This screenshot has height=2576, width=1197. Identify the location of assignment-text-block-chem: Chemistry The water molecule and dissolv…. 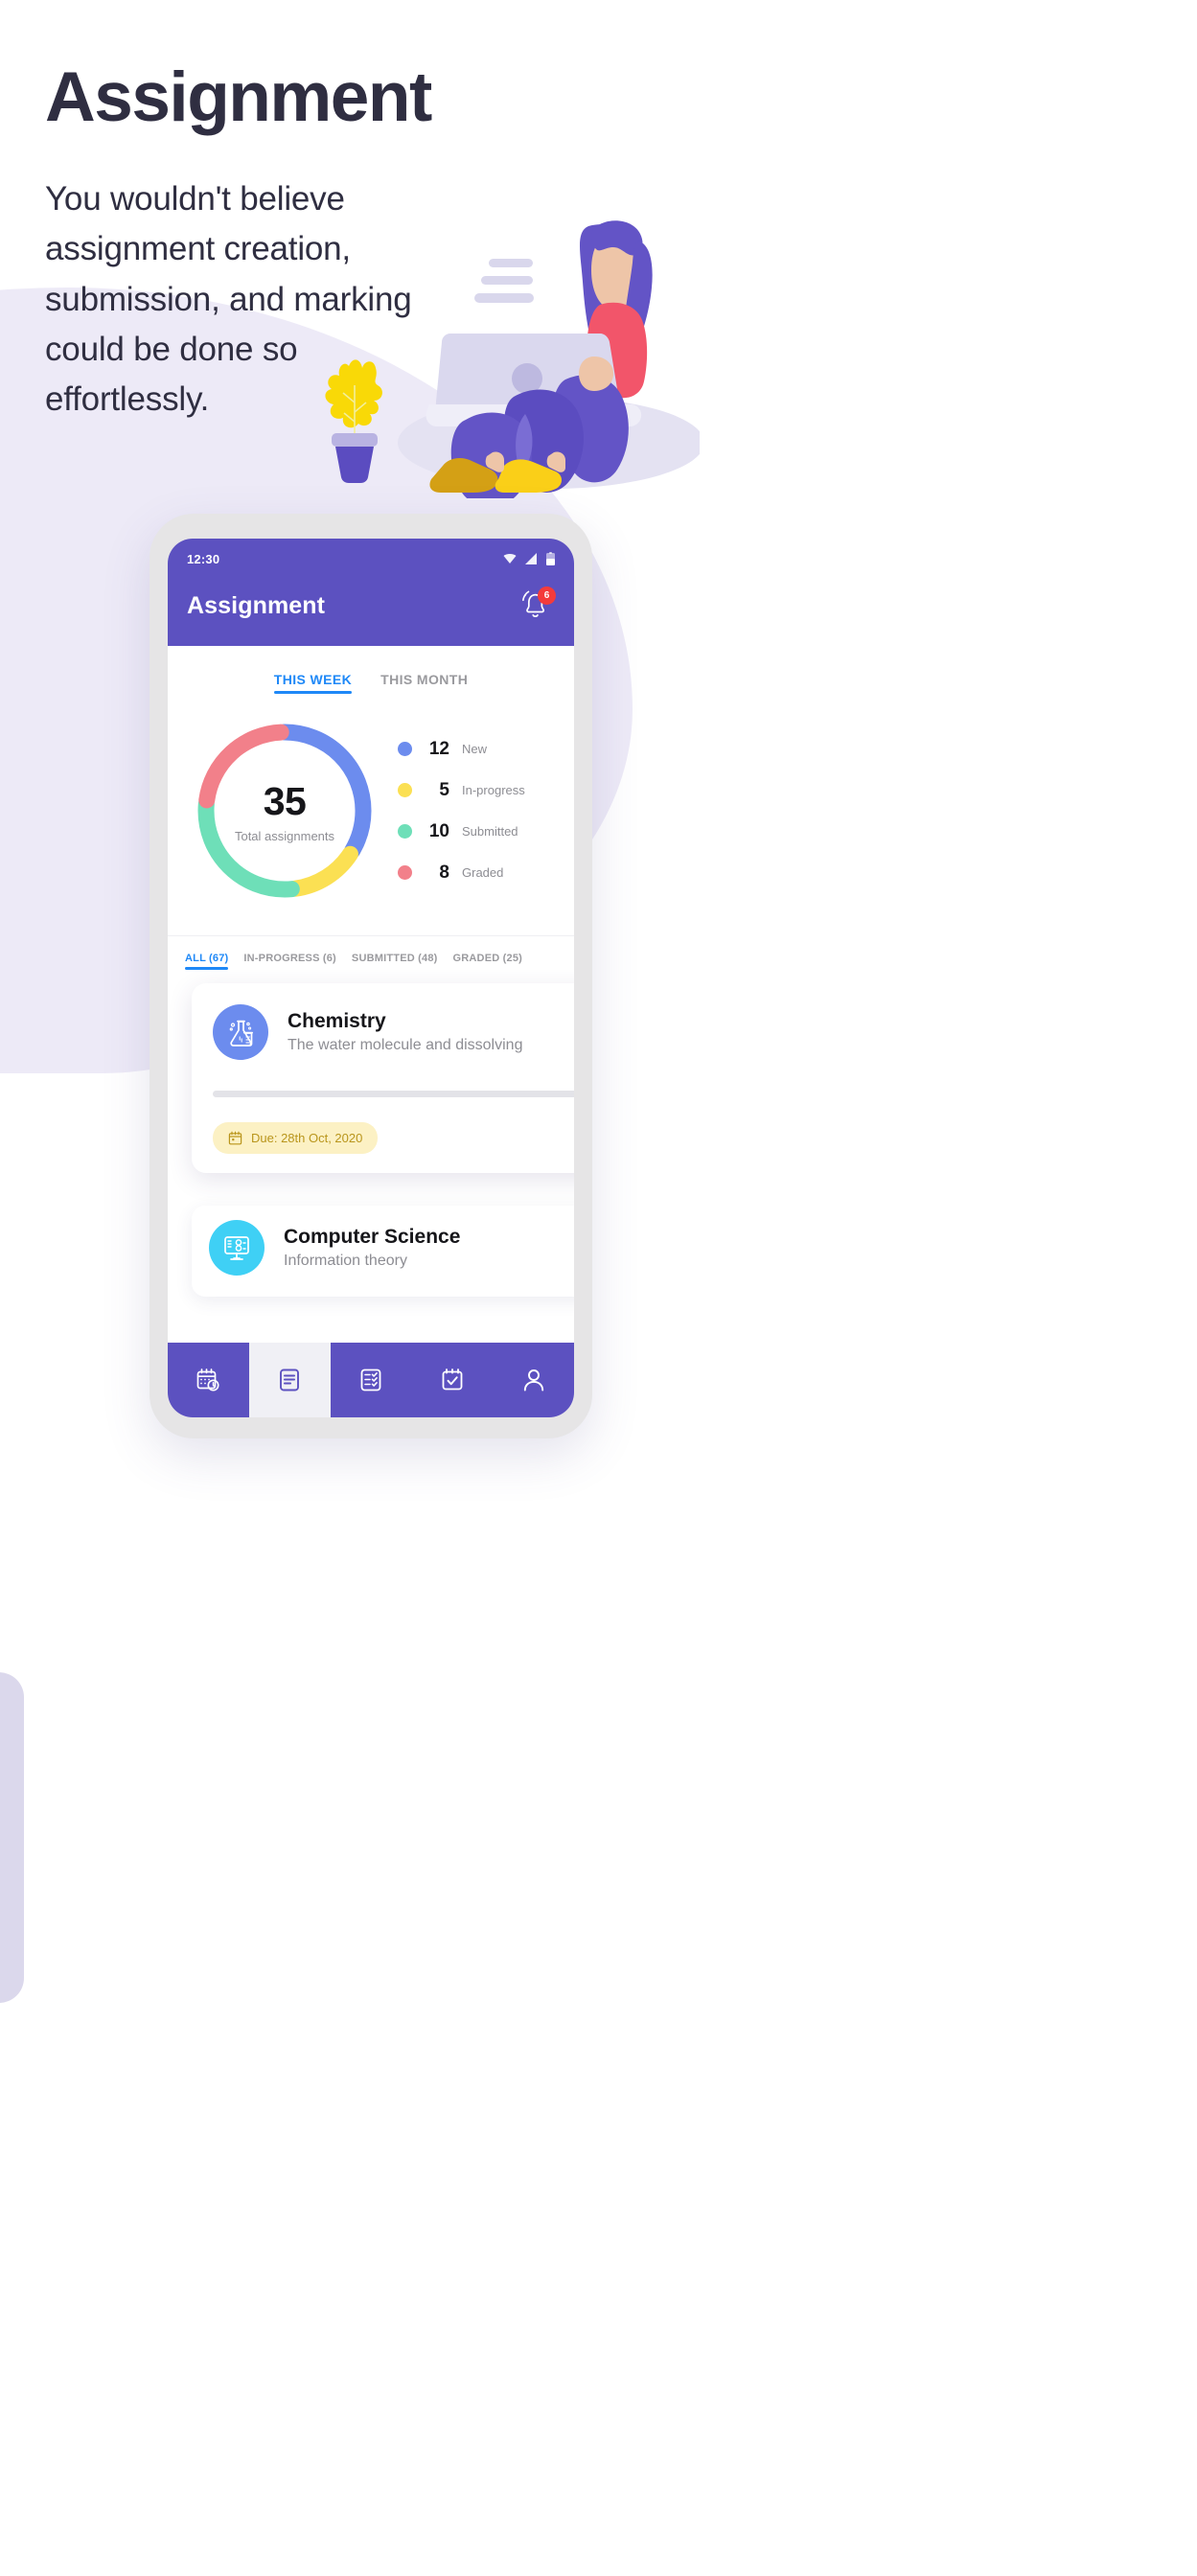
(405, 1032).